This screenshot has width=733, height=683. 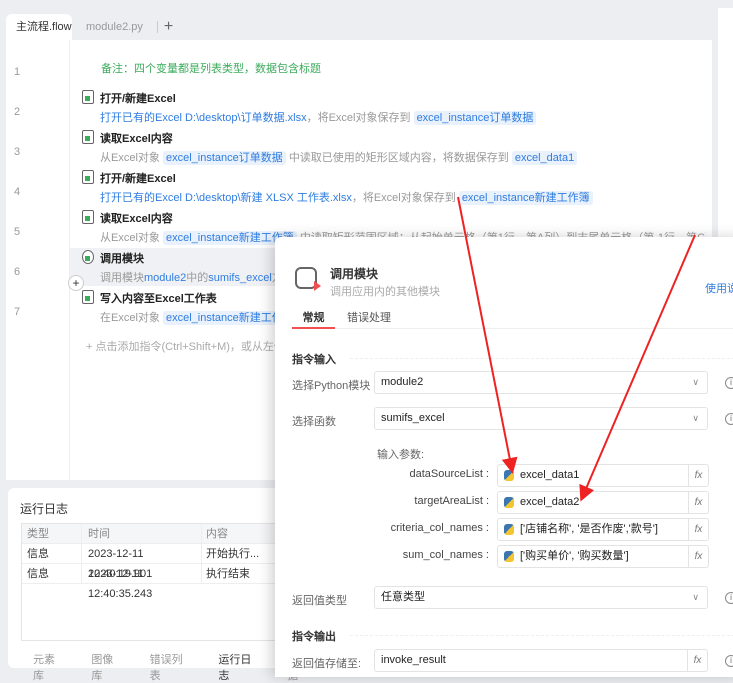 What do you see at coordinates (603, 502) in the screenshot?
I see `param-input-targetarealist: excel_data2 fx` at bounding box center [603, 502].